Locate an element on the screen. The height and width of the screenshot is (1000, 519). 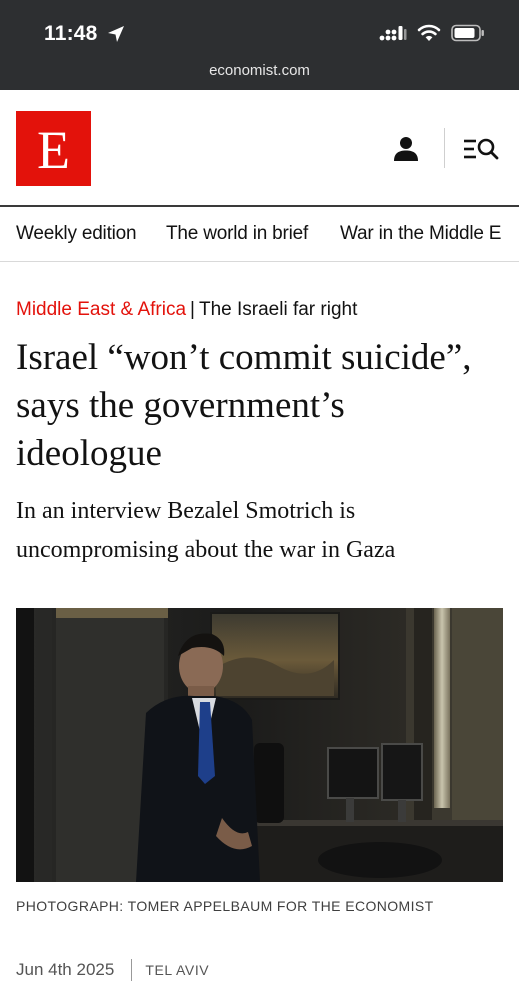
section-link: Middle East & Africa is located at coordinates (101, 309).